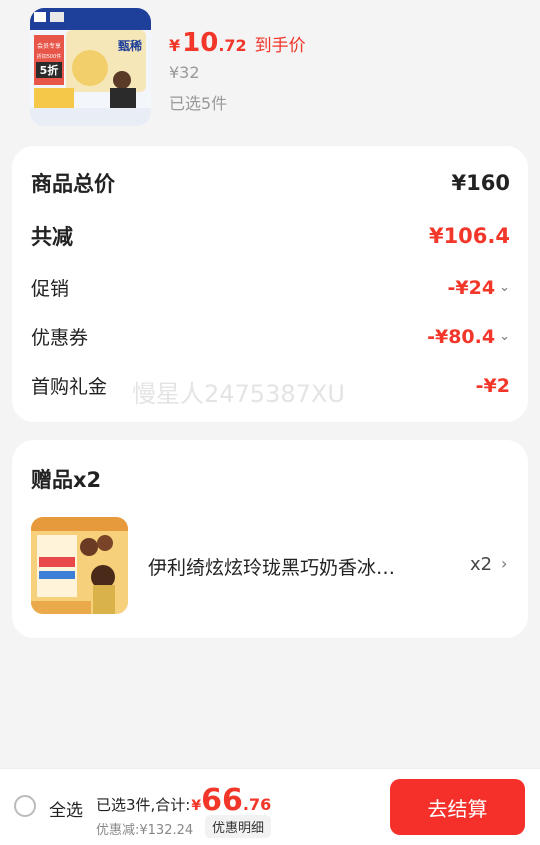 The height and width of the screenshot is (845, 540). I want to click on sum-text: 已选3件,合计:, so click(143, 805).